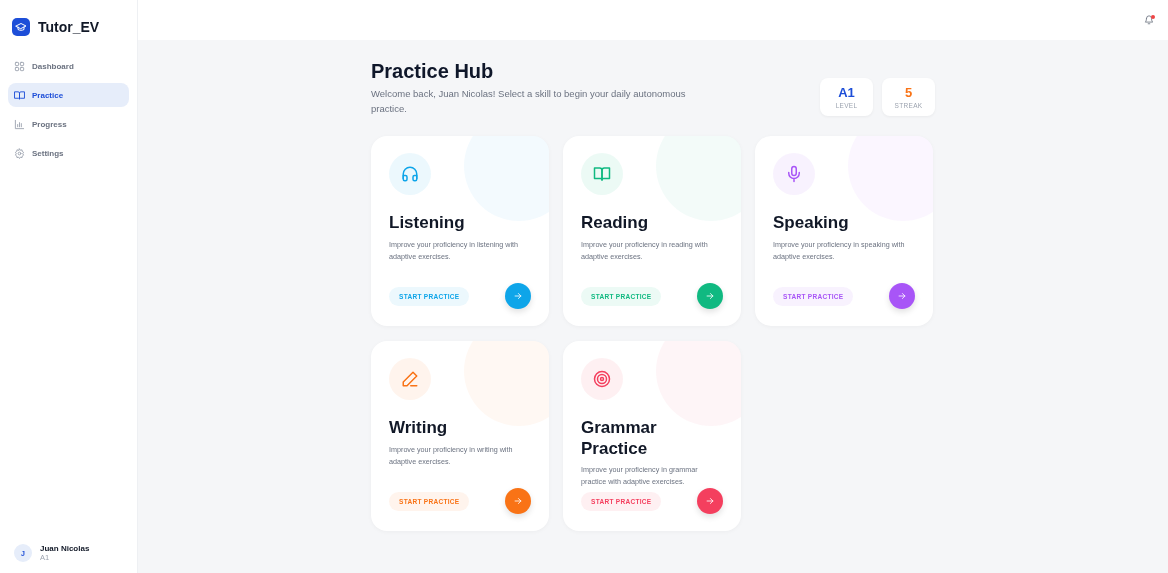  I want to click on headphones-icon, so click(410, 174).